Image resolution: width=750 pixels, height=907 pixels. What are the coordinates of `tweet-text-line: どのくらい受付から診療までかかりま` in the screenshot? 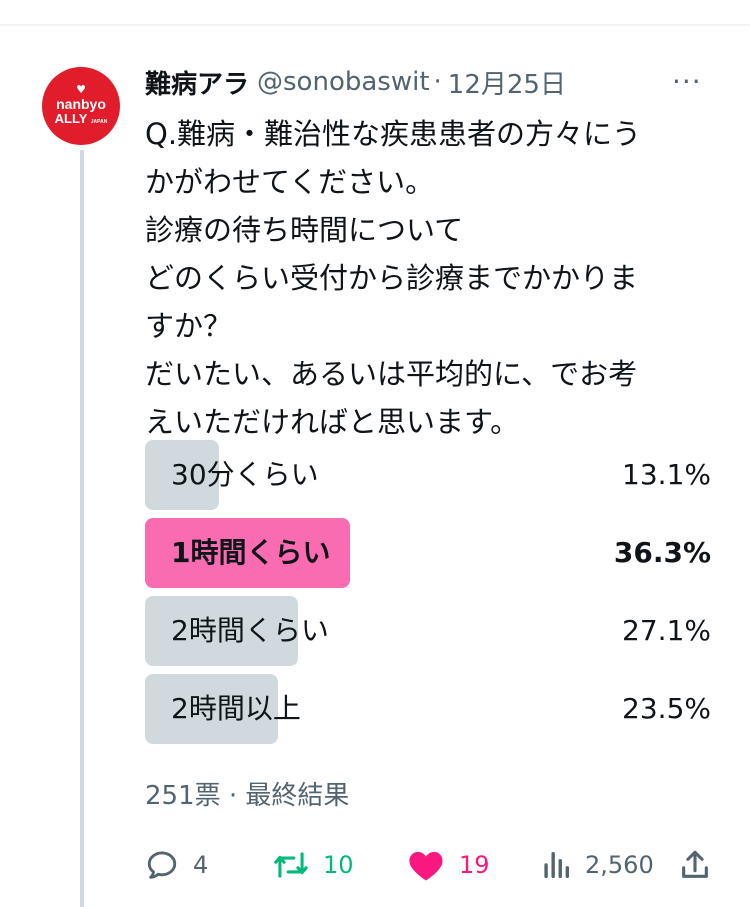 It's located at (392, 278).